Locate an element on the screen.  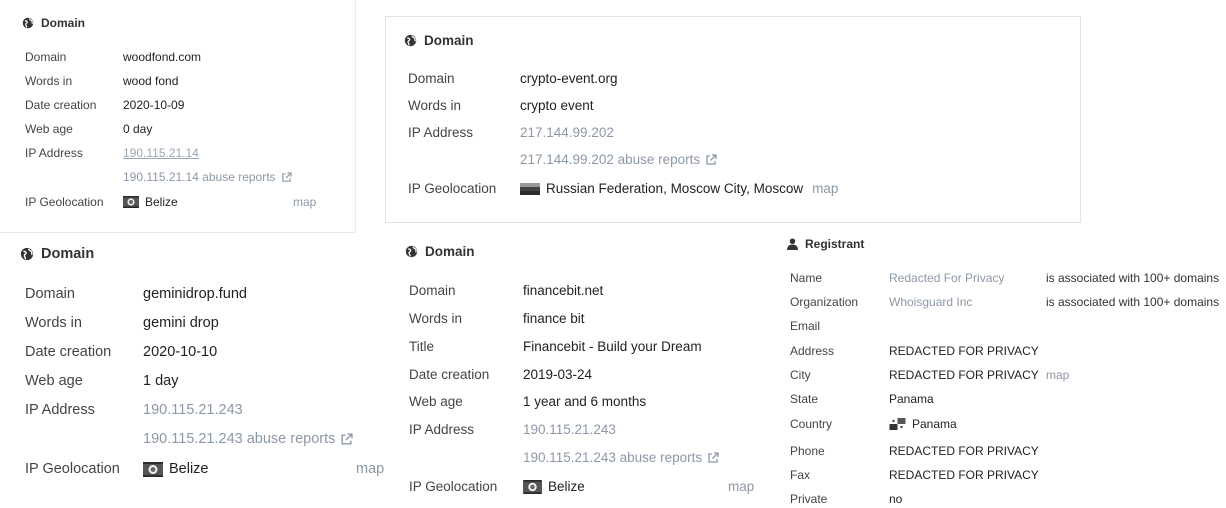
label-name: Name is located at coordinates (806, 278).